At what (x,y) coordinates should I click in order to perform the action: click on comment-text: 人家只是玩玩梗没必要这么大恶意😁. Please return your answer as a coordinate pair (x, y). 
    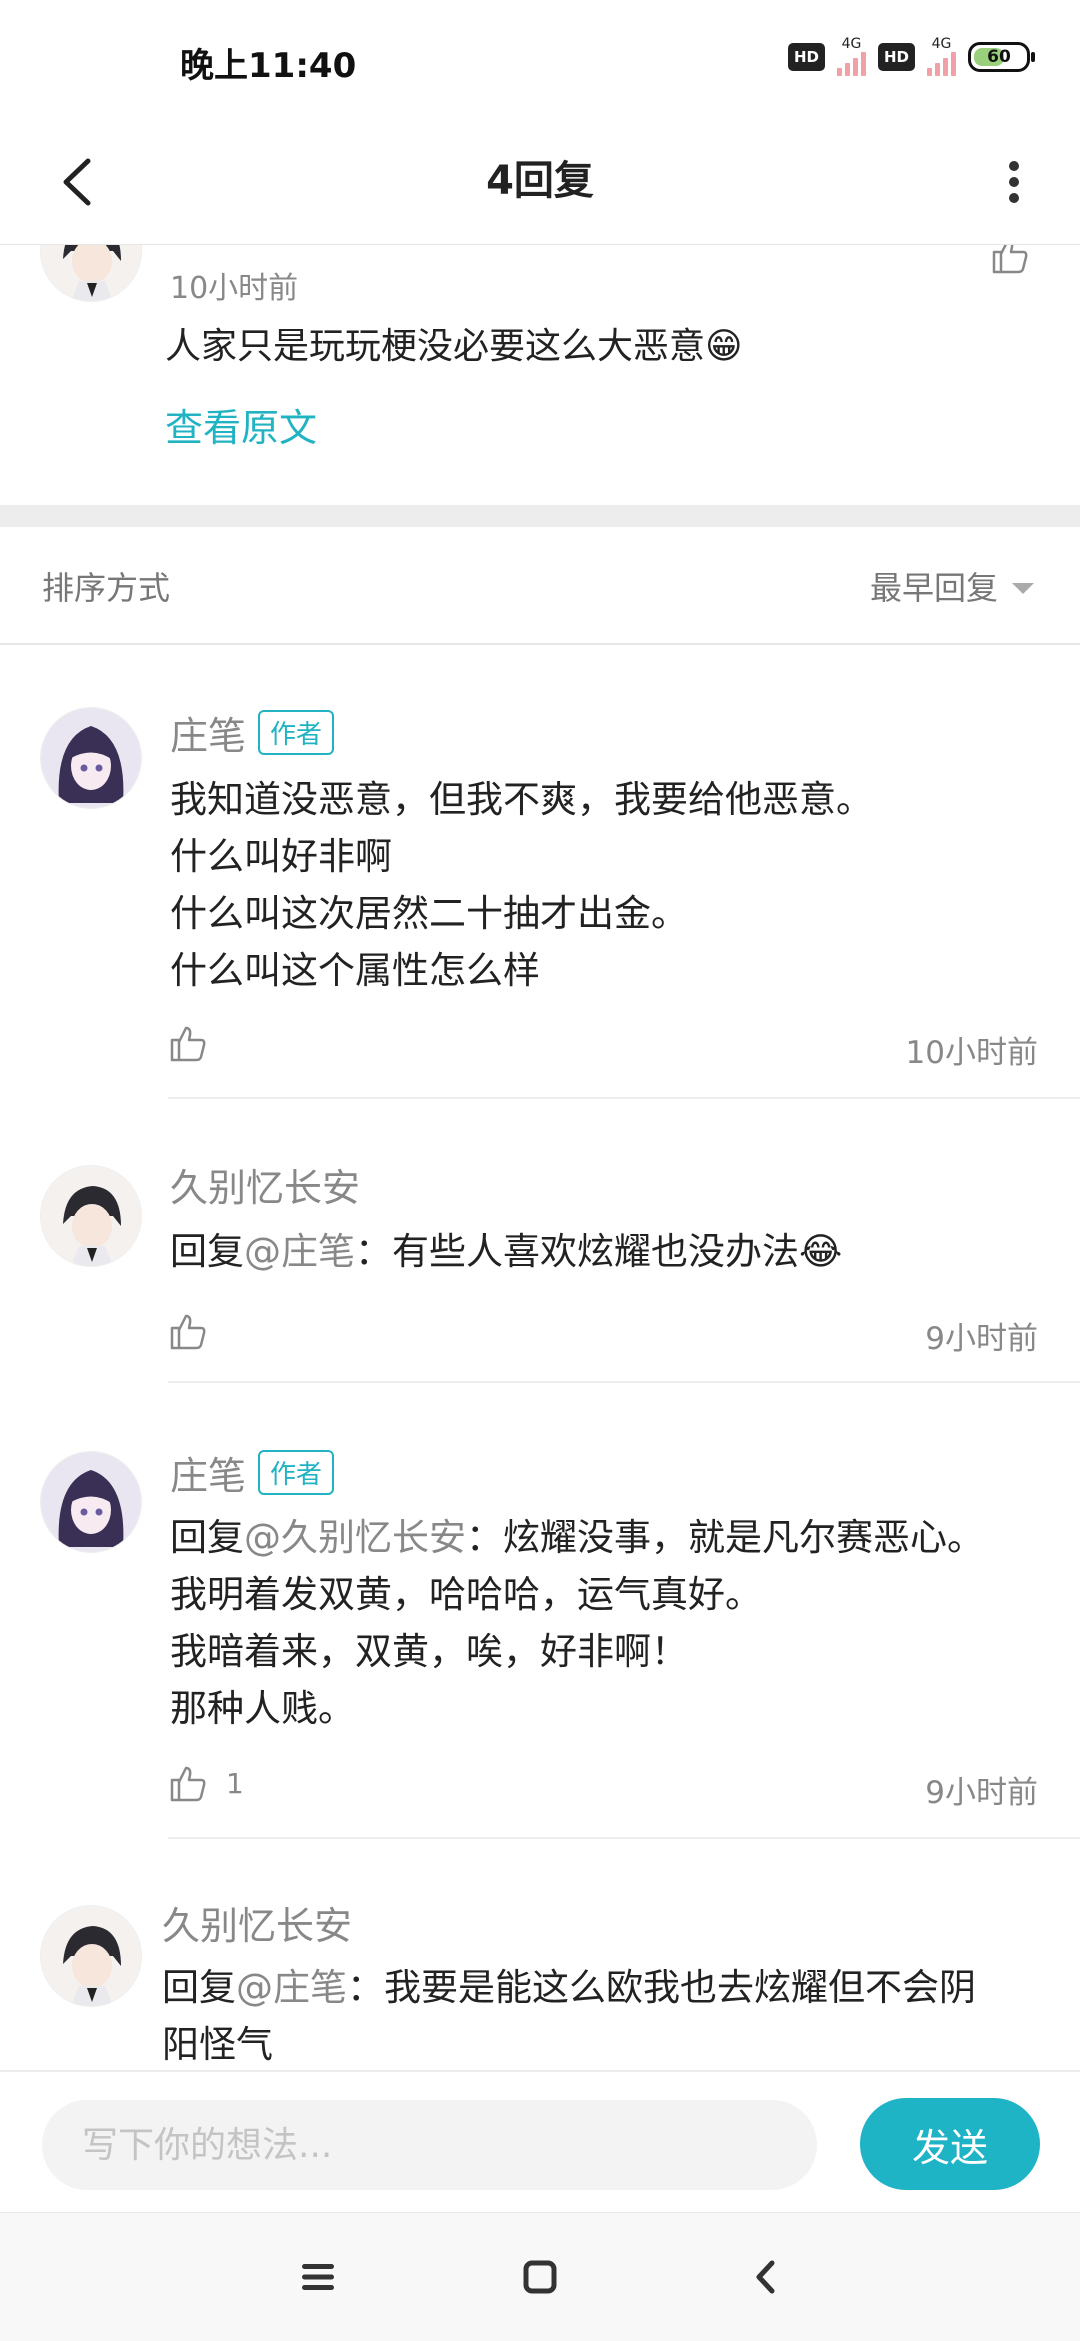
    Looking at the image, I should click on (454, 346).